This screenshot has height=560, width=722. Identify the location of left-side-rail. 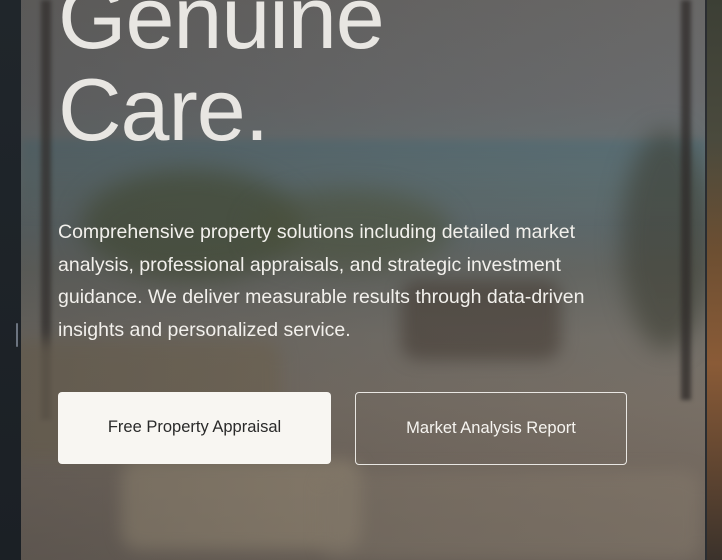
(10, 280).